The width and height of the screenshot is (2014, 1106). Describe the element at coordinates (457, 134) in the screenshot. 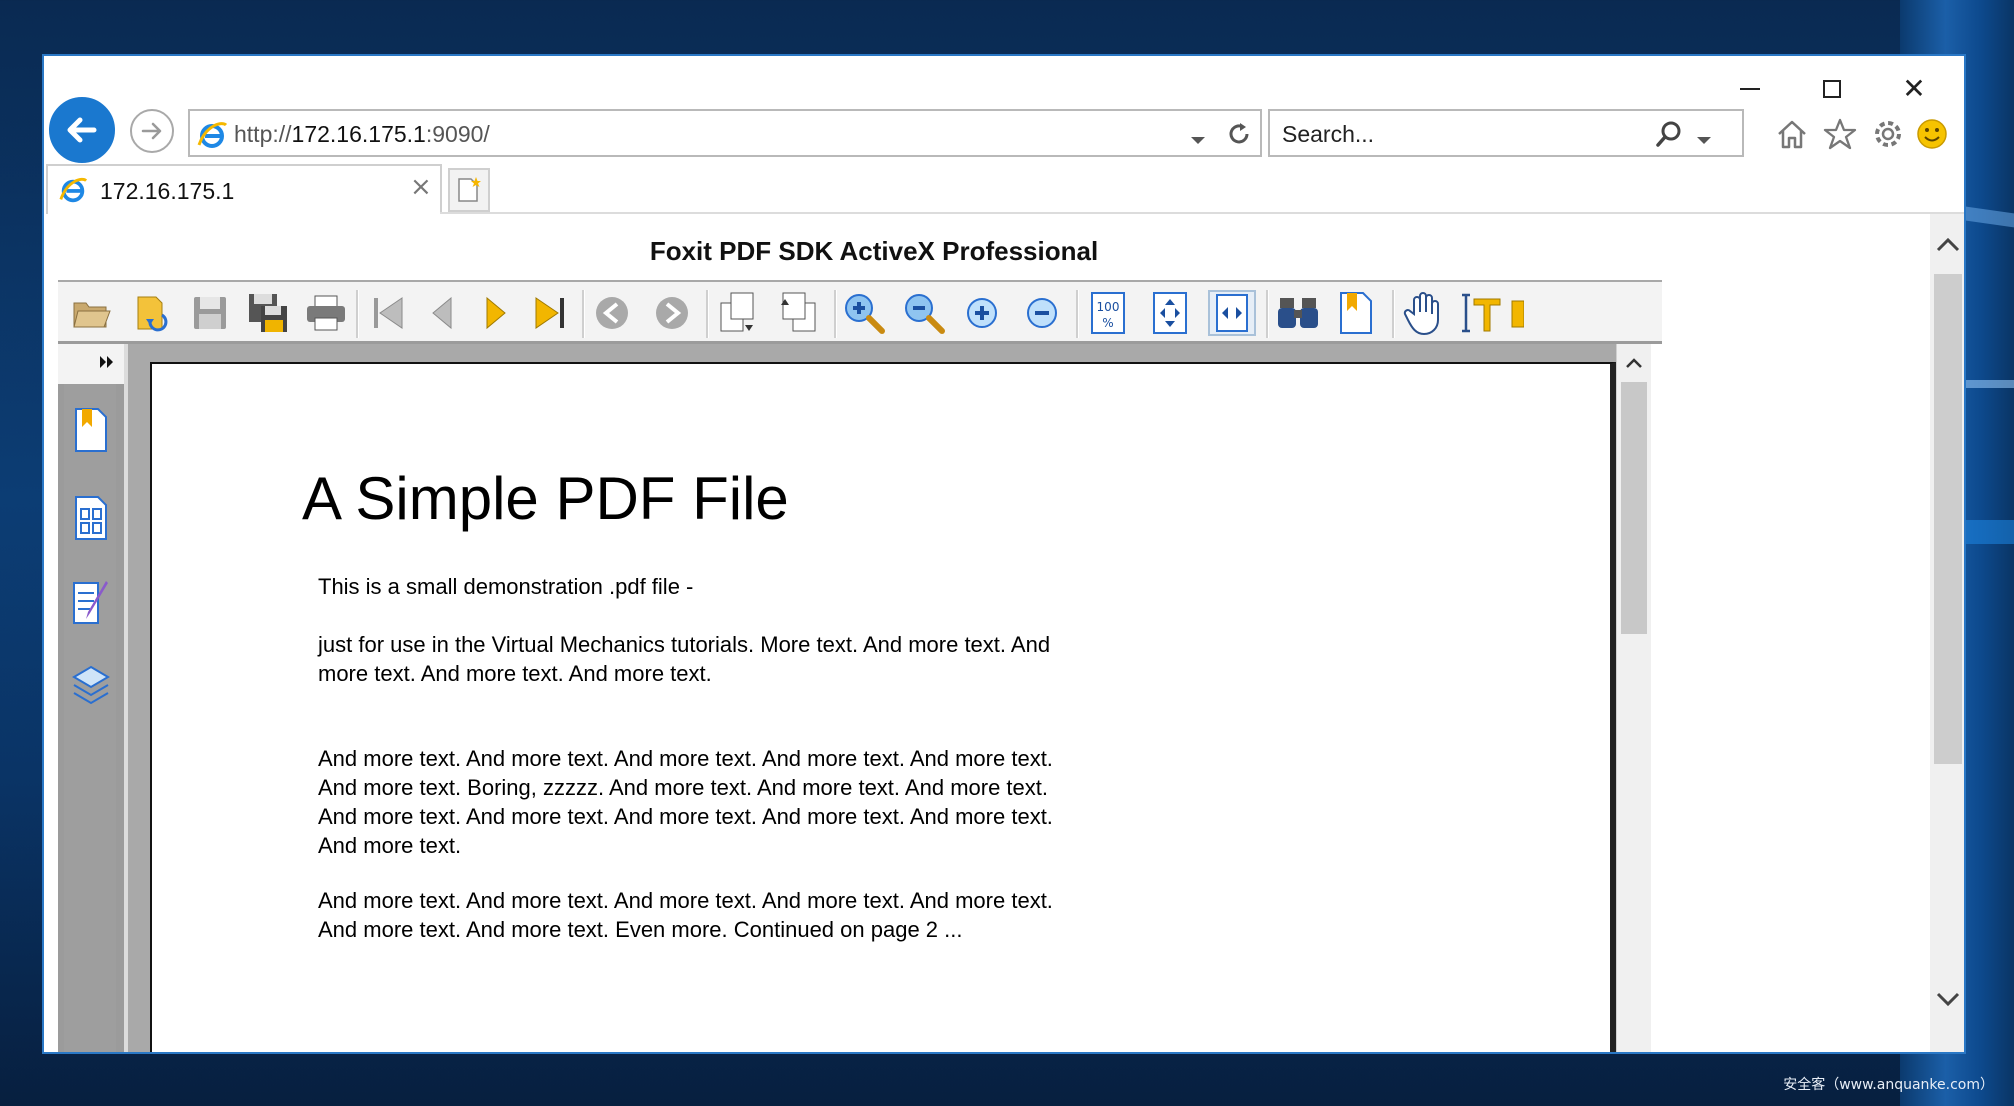

I see `url-port-path: :9090/` at that location.